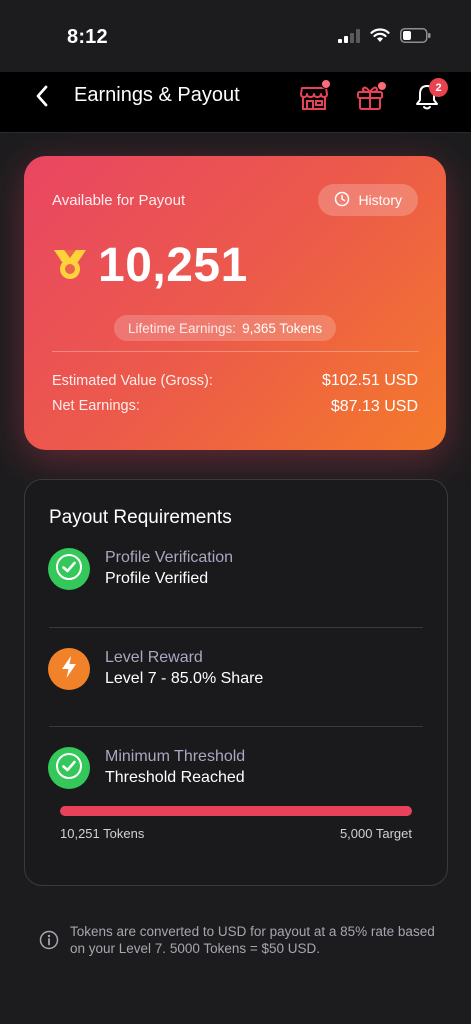  I want to click on lifetime-value: 9,365 Tokens, so click(282, 328).